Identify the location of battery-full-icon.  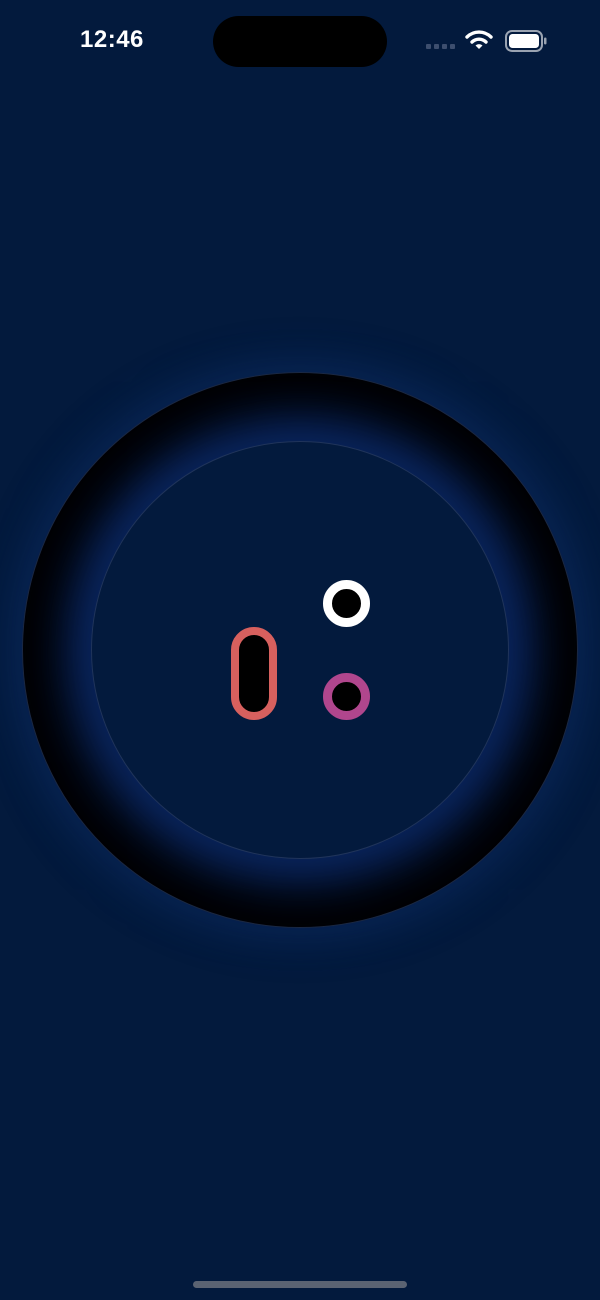
(526, 41).